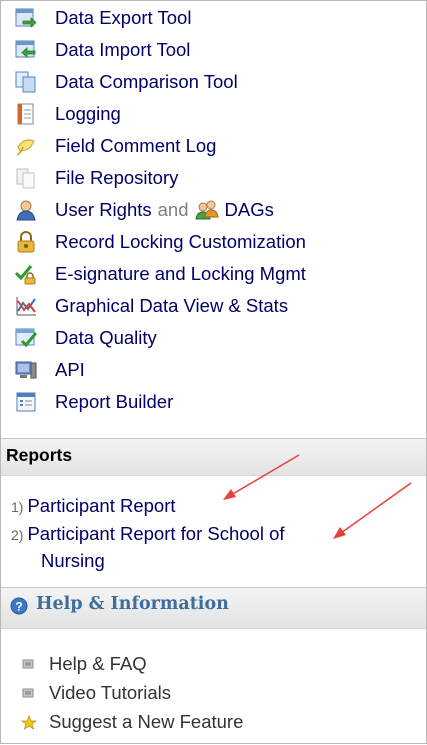 This screenshot has width=427, height=745. I want to click on help-section-header: ? Help & Information, so click(213, 608).